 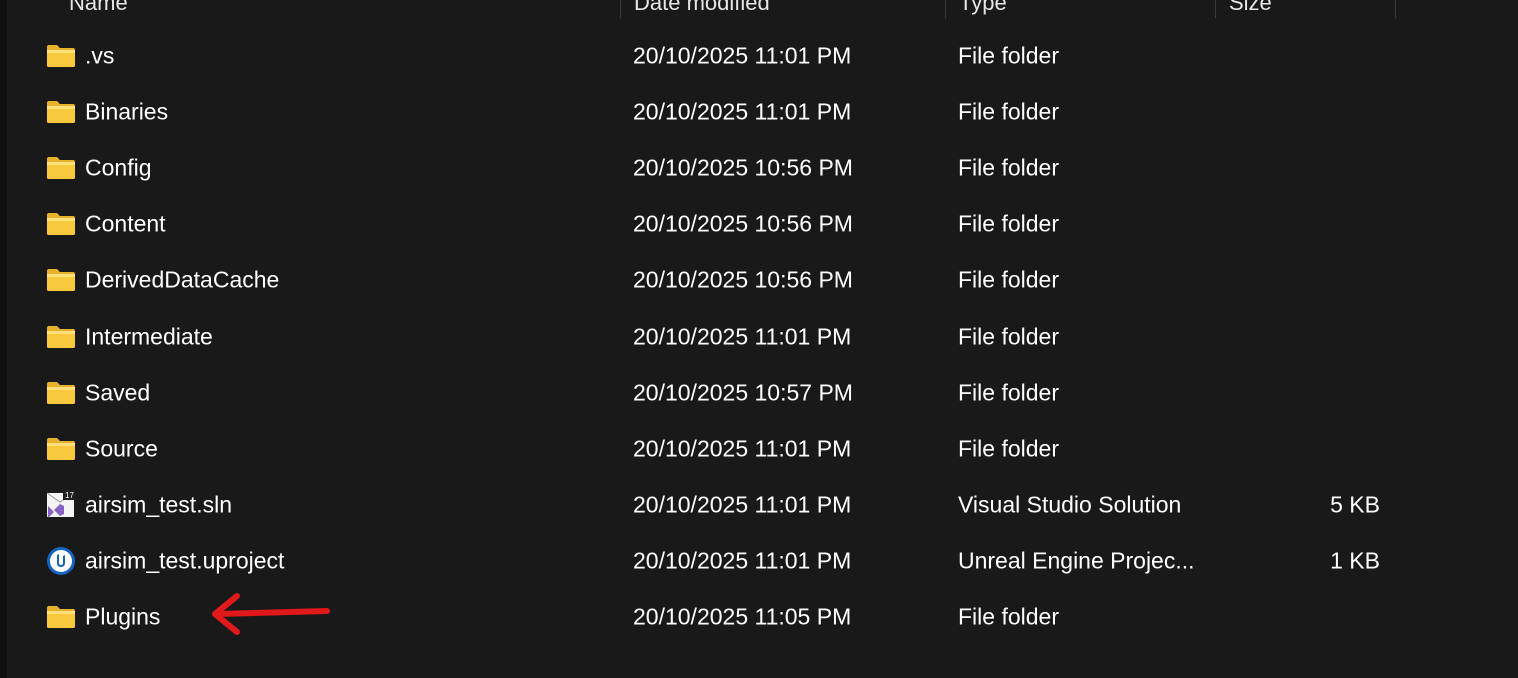 What do you see at coordinates (702, 8) in the screenshot?
I see `column-header-date-modified: Date modified` at bounding box center [702, 8].